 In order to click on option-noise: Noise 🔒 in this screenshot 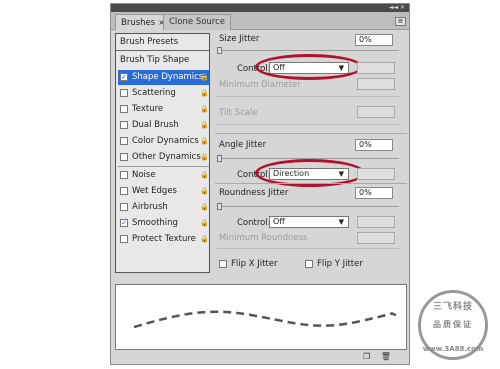, I will do `click(163, 175)`.